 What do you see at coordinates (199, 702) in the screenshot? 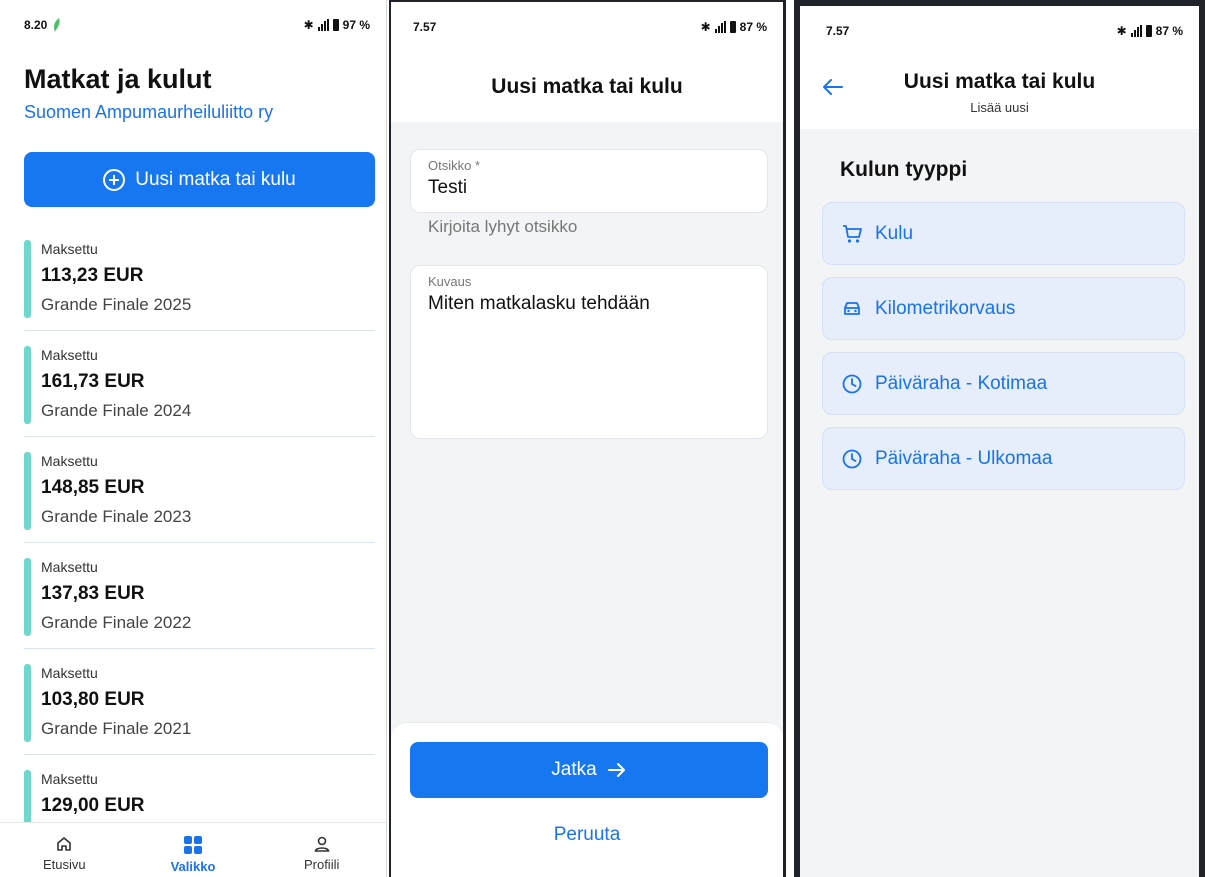
I see `list-item: Maksettu 103,80 EUR Grande Finale 2021` at bounding box center [199, 702].